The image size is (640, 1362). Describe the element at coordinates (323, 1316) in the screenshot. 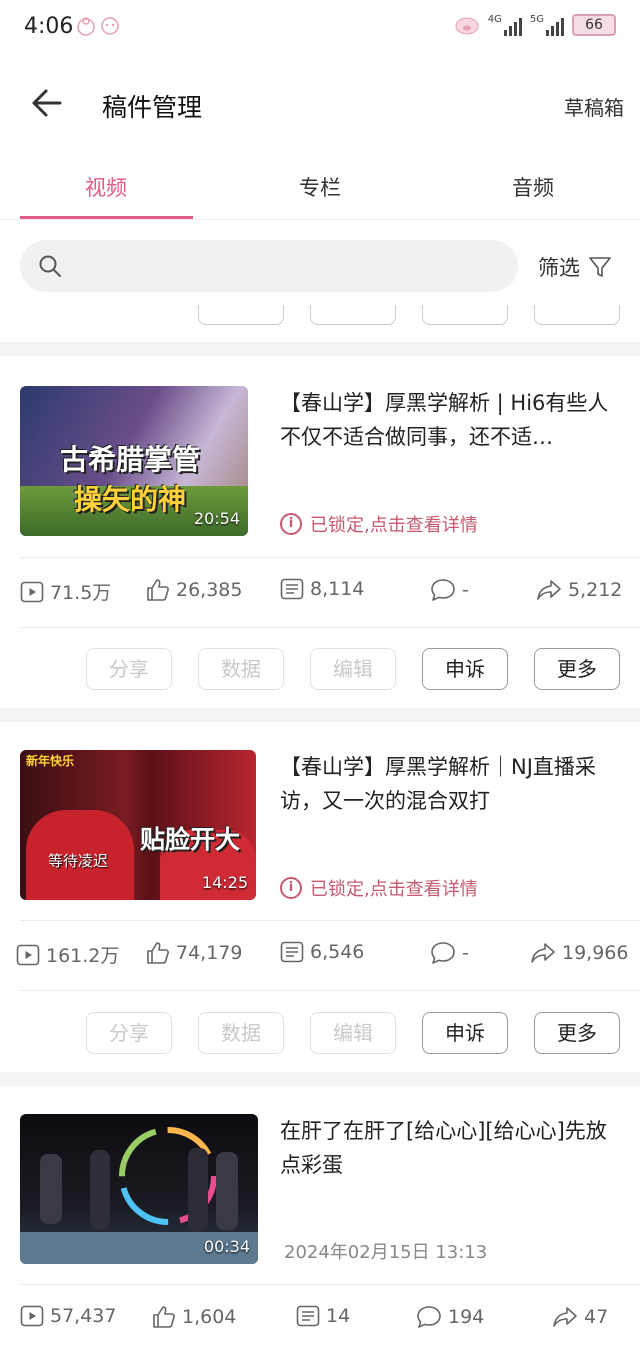

I see `stat-danmaku: 14` at that location.